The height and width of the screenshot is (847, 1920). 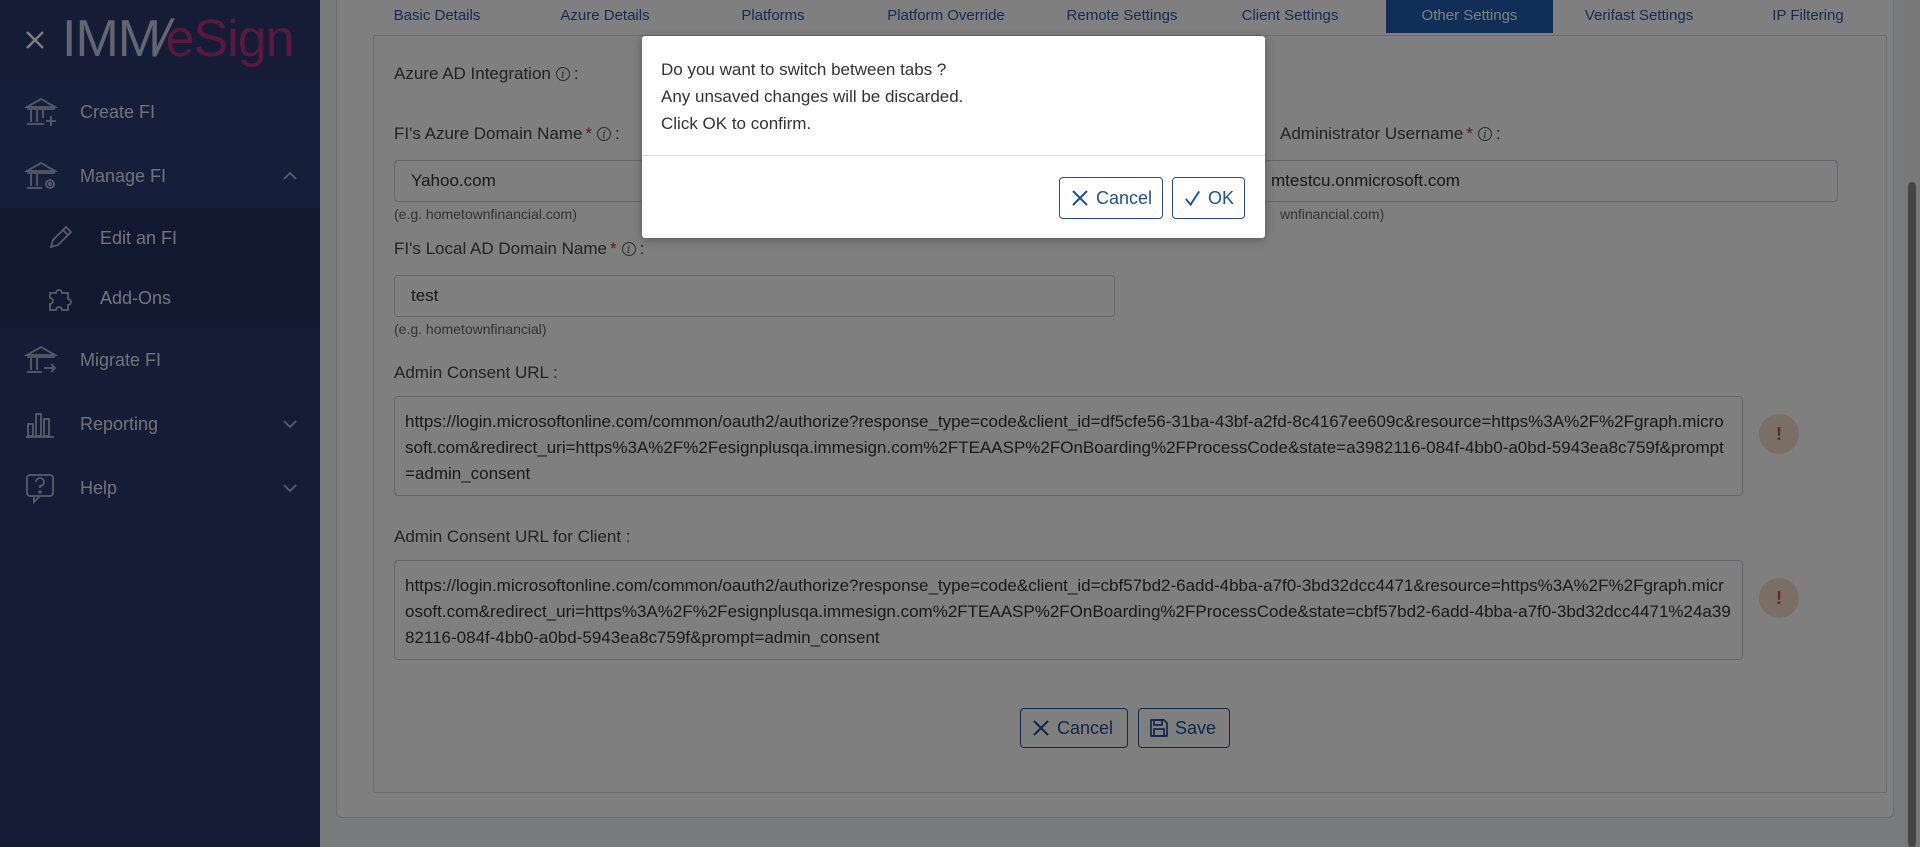 What do you see at coordinates (1080, 198) in the screenshot?
I see `close-icon` at bounding box center [1080, 198].